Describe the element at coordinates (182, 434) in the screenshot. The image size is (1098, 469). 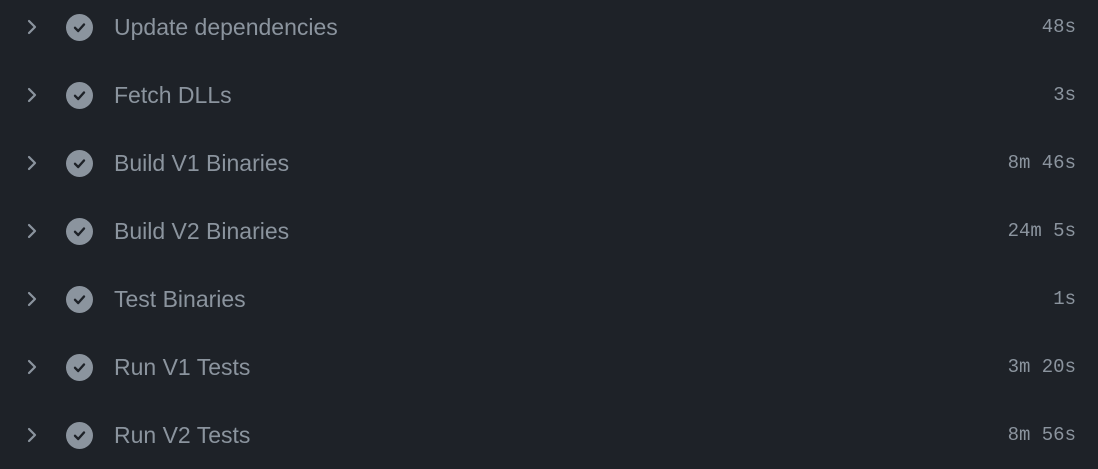
I see `step-name: Run V2 Tests` at that location.